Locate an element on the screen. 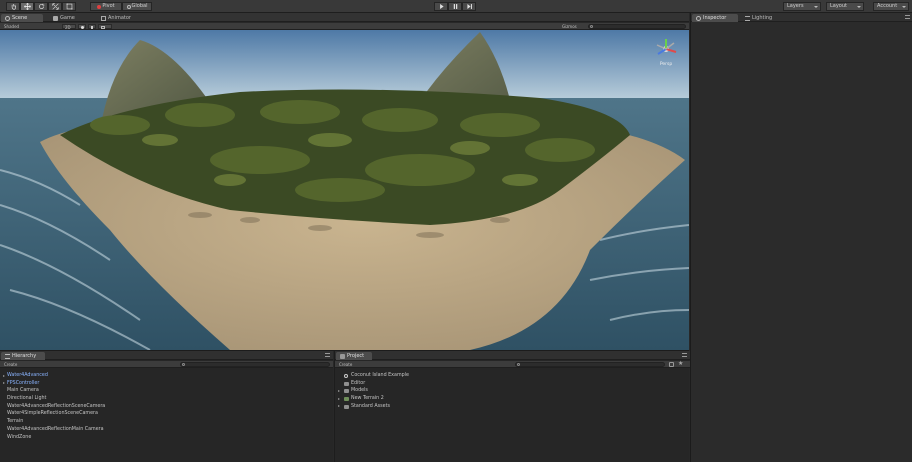 This screenshot has width=912, height=462. project-item-label: Coconut Island Example is located at coordinates (380, 375).